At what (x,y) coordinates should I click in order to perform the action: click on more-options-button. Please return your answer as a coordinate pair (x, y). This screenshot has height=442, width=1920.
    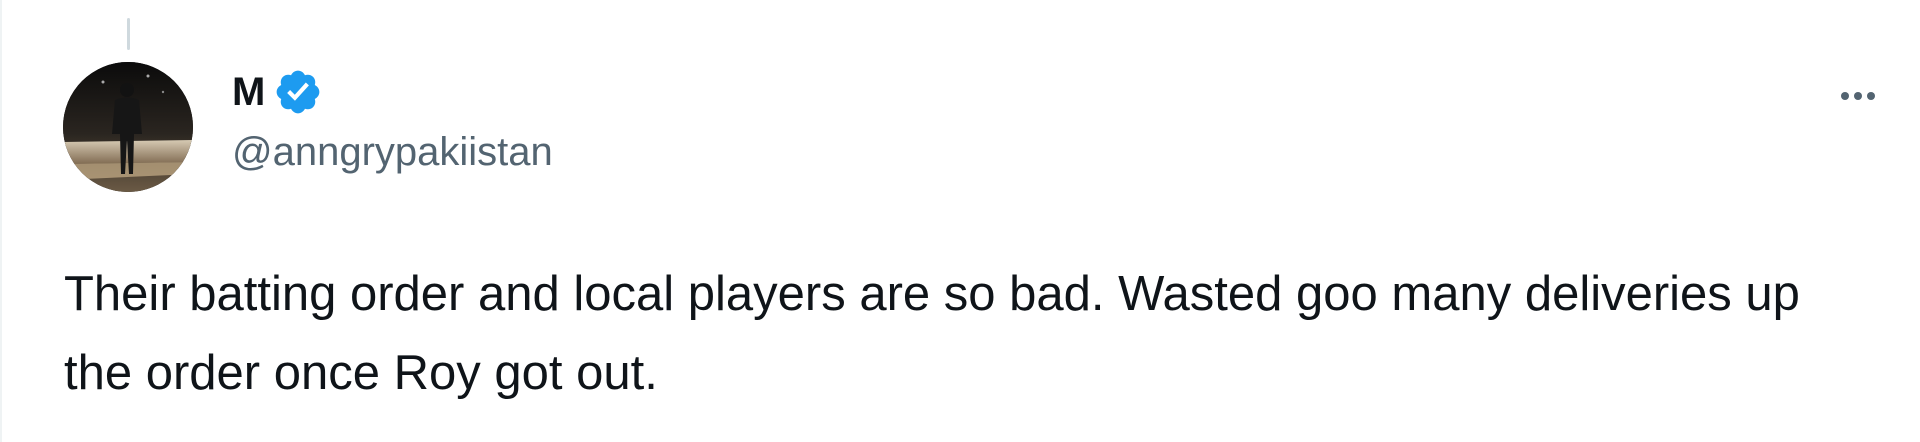
    Looking at the image, I should click on (1858, 96).